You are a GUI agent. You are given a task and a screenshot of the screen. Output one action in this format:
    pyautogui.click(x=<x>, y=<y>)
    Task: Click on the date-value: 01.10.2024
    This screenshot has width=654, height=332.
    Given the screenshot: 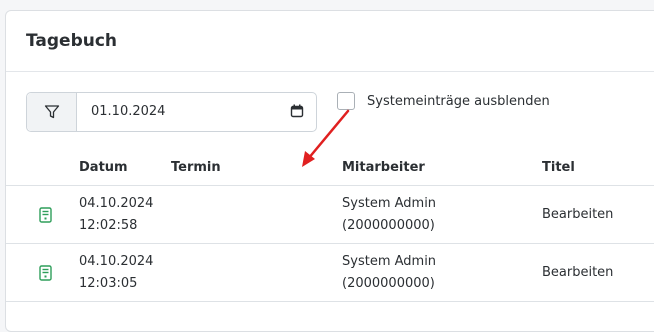 What is the action you would take?
    pyautogui.click(x=128, y=111)
    